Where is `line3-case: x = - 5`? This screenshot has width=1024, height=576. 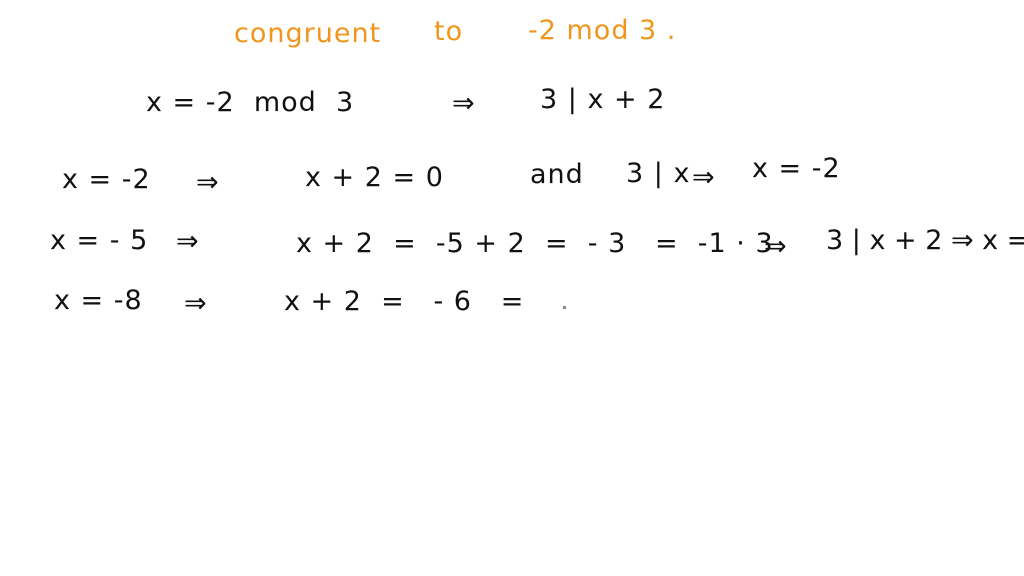
line3-case: x = - 5 is located at coordinates (99, 240).